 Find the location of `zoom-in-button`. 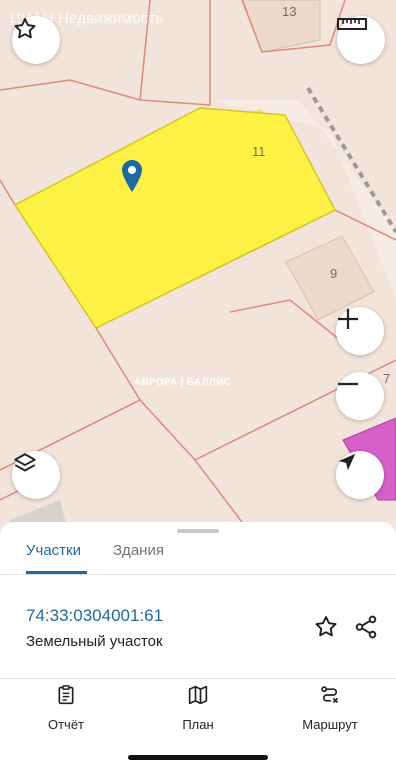

zoom-in-button is located at coordinates (360, 331).